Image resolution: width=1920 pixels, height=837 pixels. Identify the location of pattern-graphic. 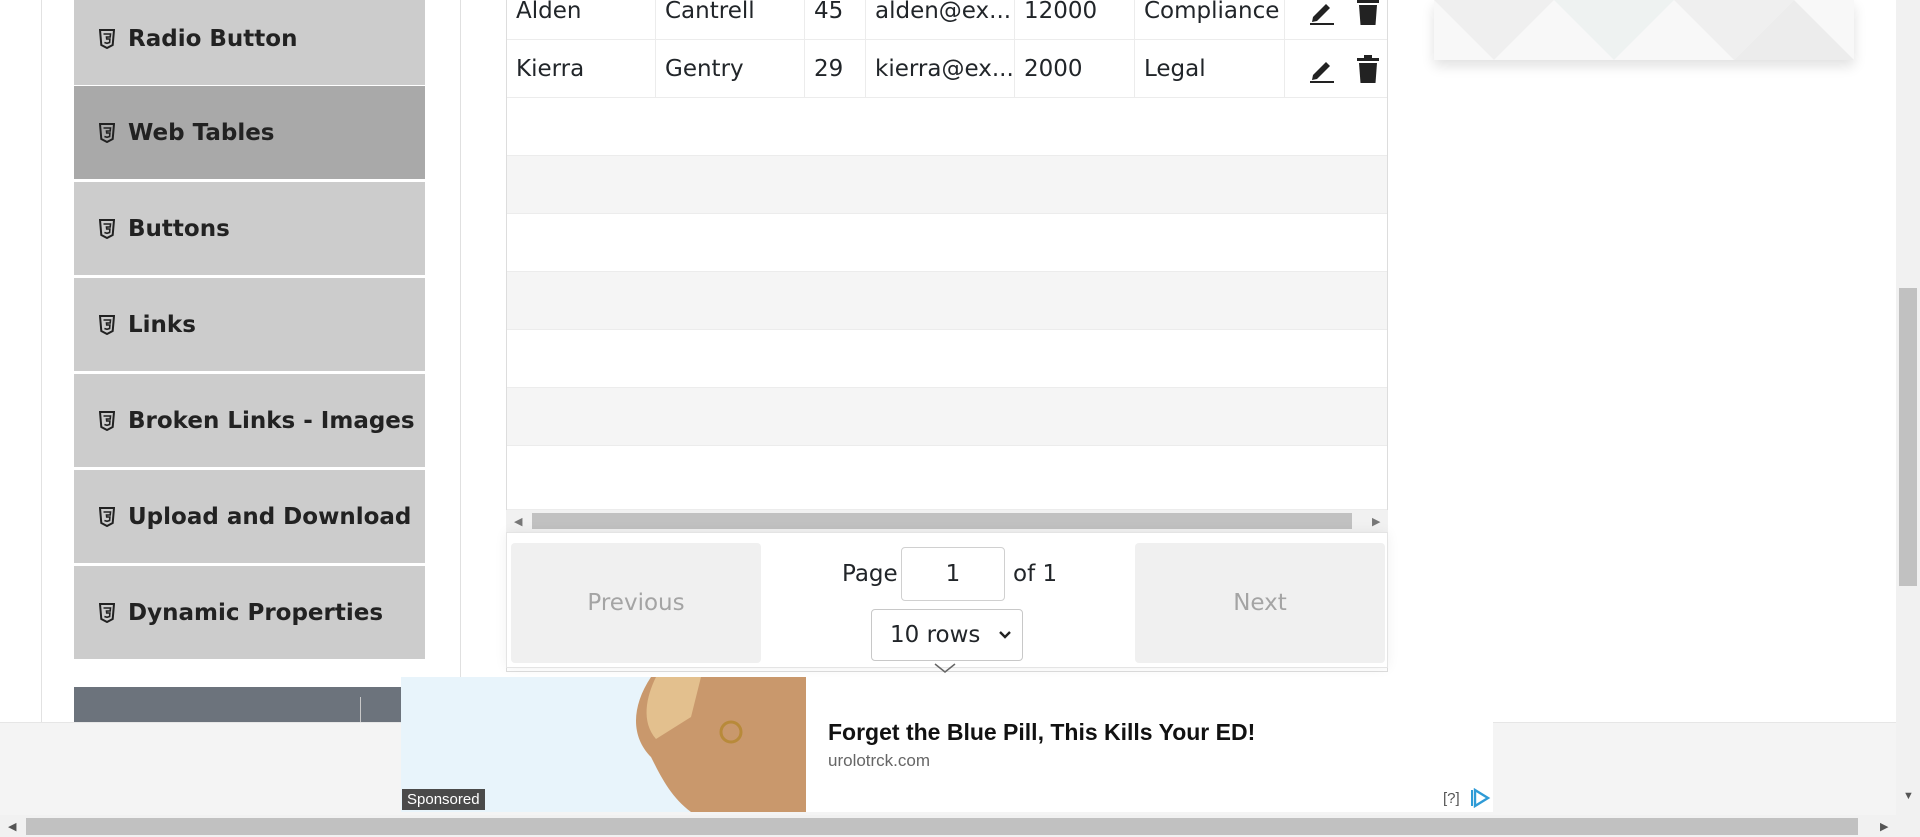
(1644, 30).